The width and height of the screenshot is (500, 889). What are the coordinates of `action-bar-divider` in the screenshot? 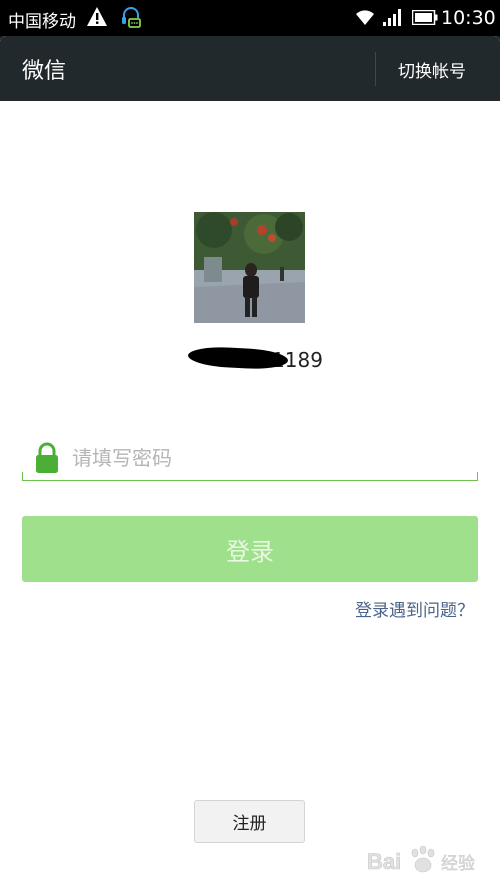 It's located at (375, 69).